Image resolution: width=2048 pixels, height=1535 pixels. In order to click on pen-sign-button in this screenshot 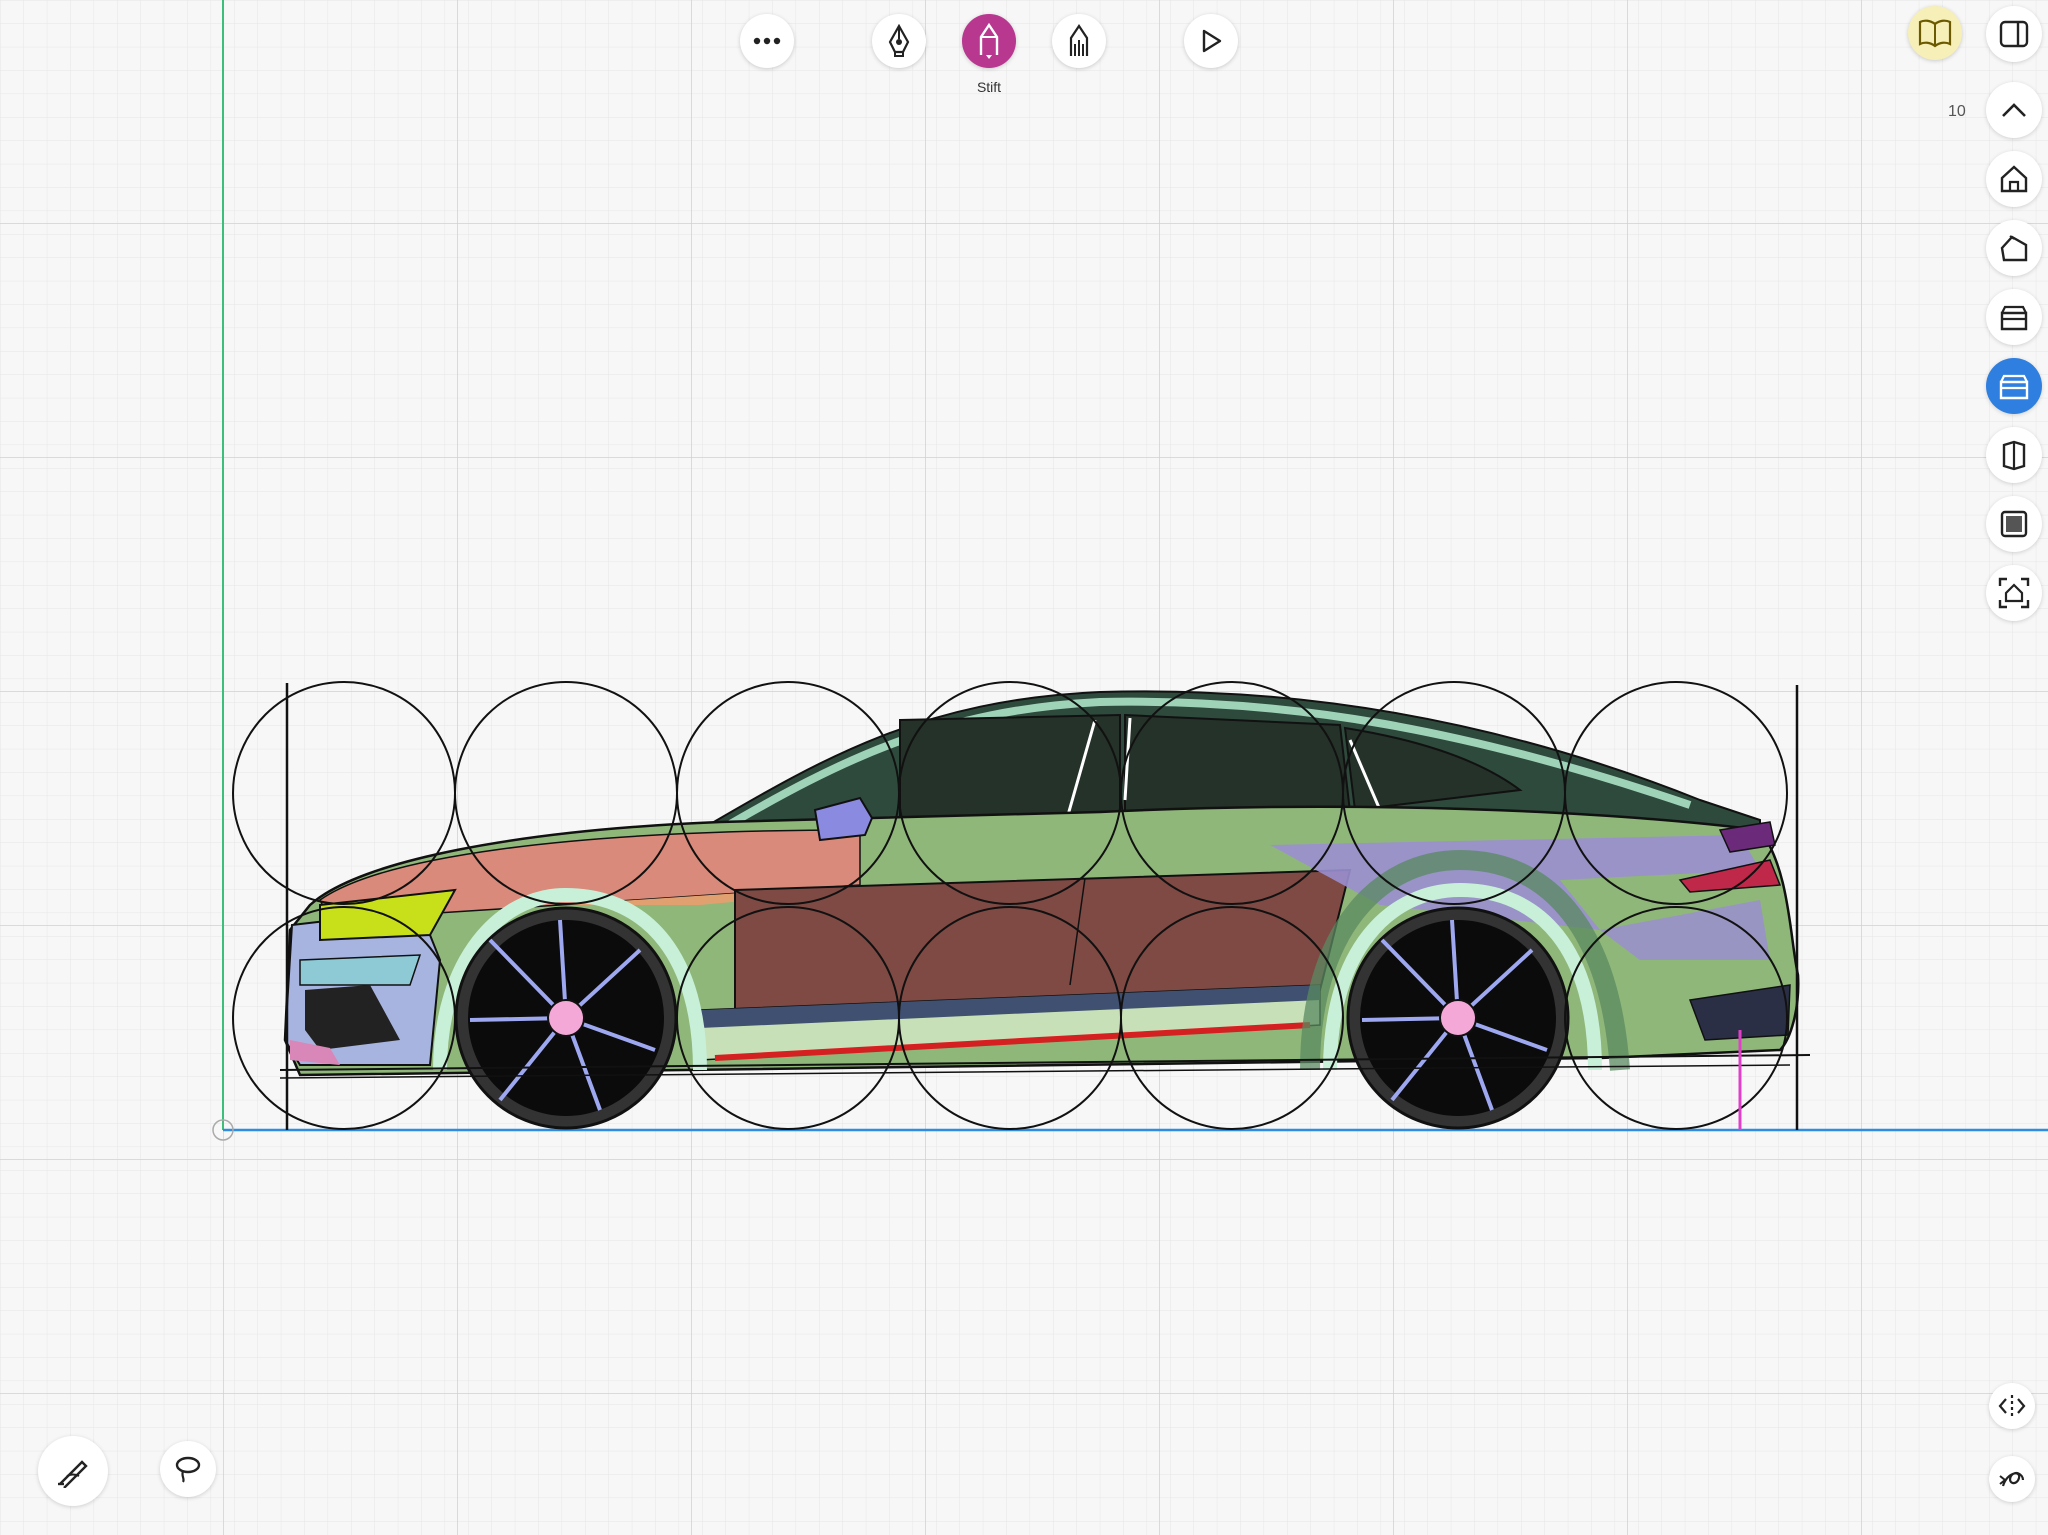, I will do `click(73, 1471)`.